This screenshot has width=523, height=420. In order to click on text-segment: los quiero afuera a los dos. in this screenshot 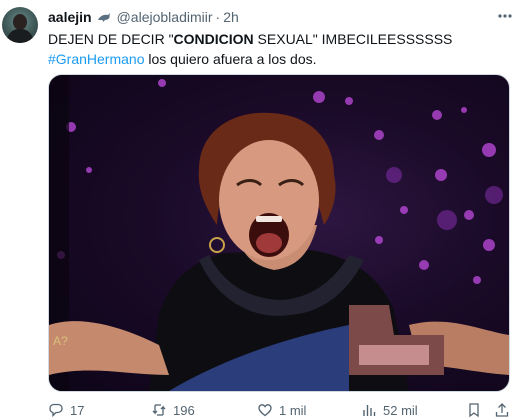, I will do `click(230, 59)`.